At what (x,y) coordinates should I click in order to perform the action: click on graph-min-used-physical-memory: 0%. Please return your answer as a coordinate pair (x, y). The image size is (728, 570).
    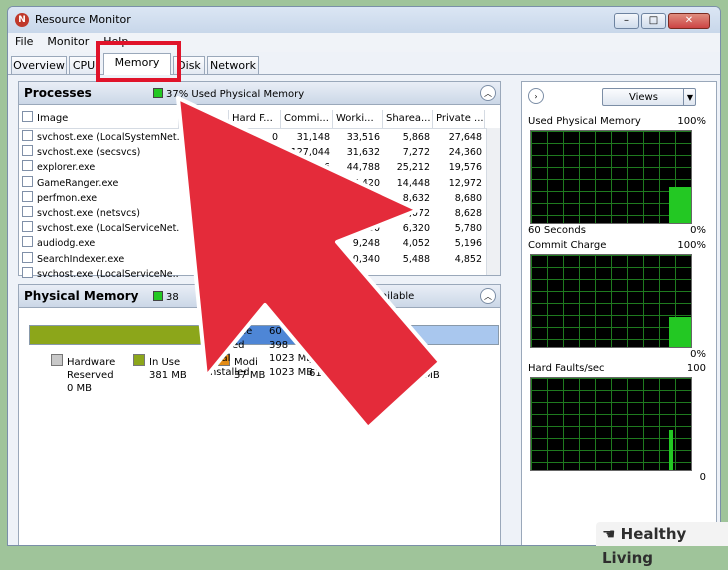
    Looking at the image, I should click on (698, 230).